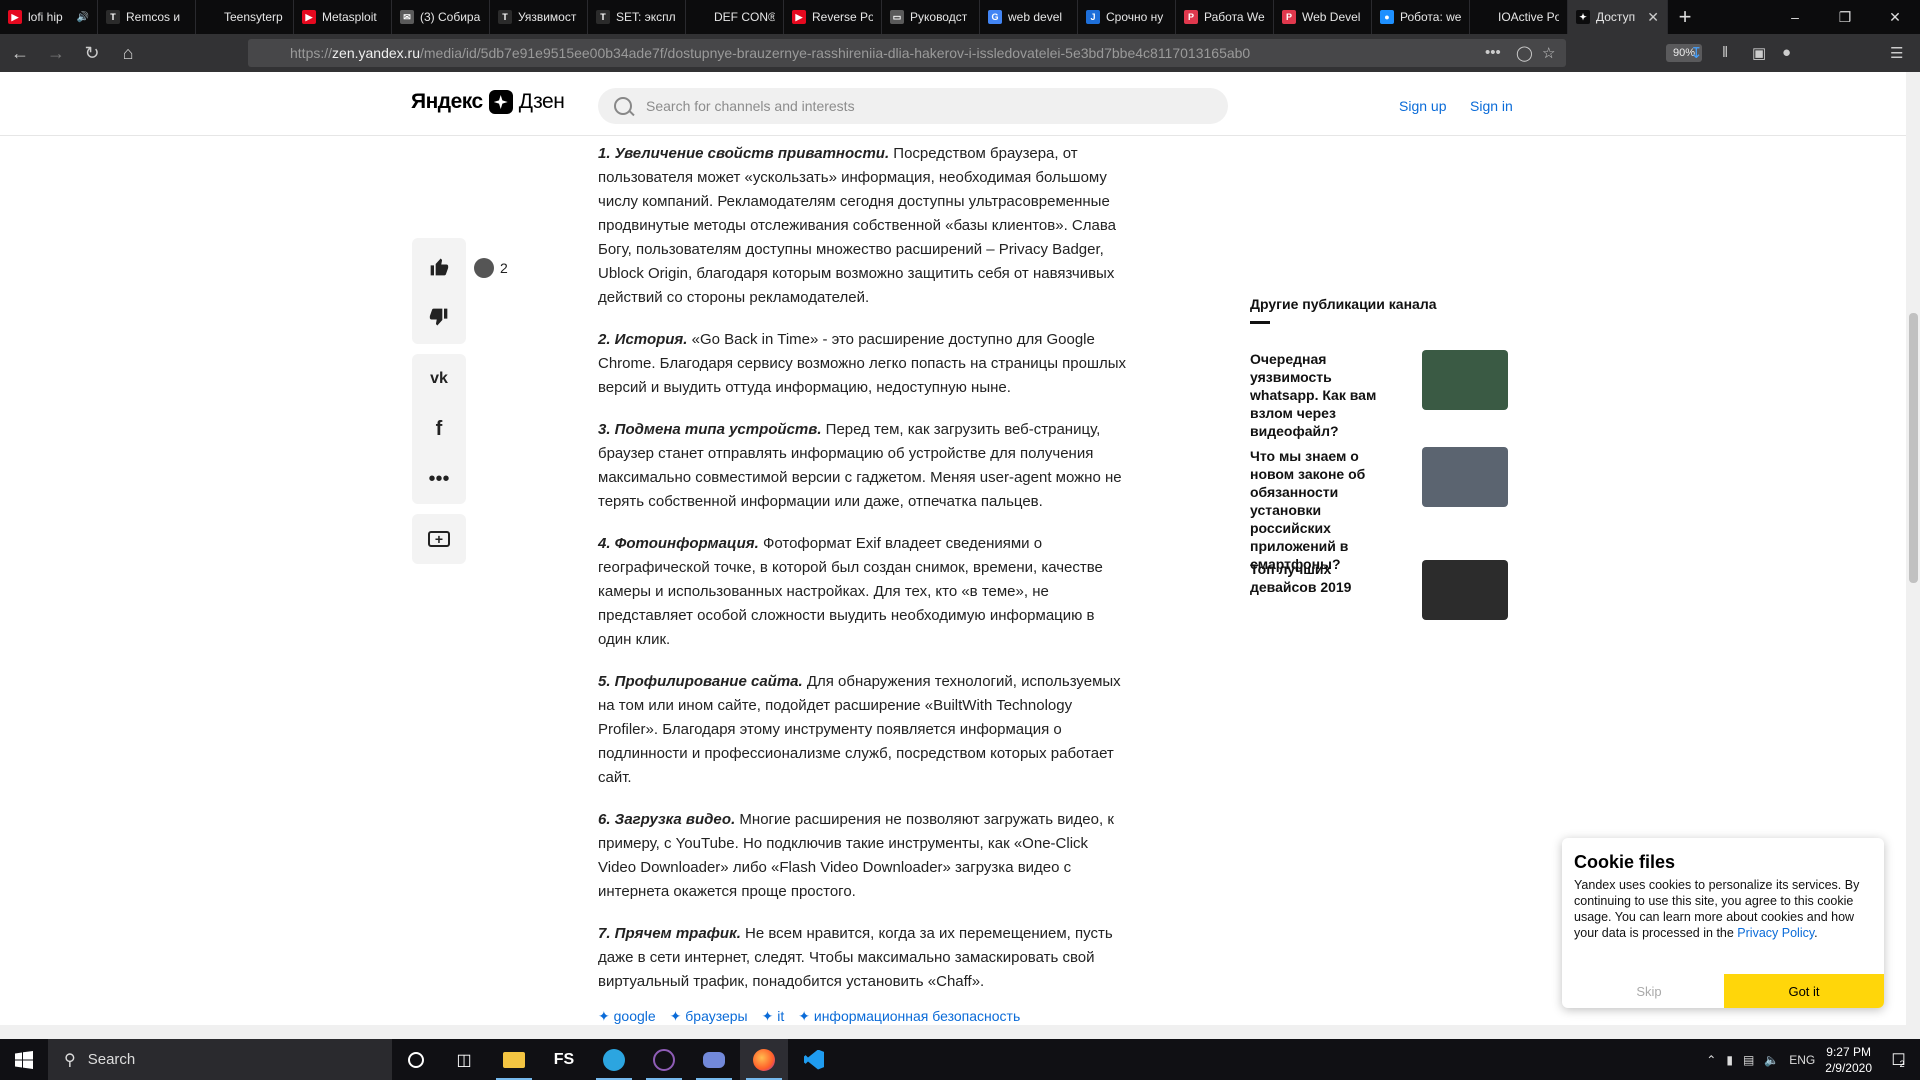 The width and height of the screenshot is (1920, 1080). I want to click on facebook-icon: f, so click(439, 428).